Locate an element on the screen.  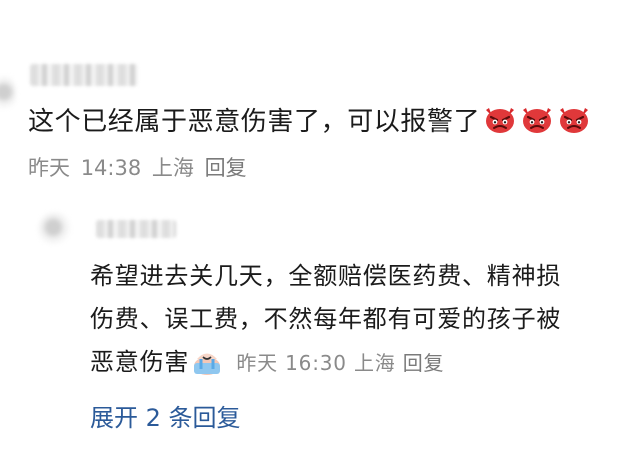
comment-meta: 昨天 14:38 上海 回复 is located at coordinates (139, 167).